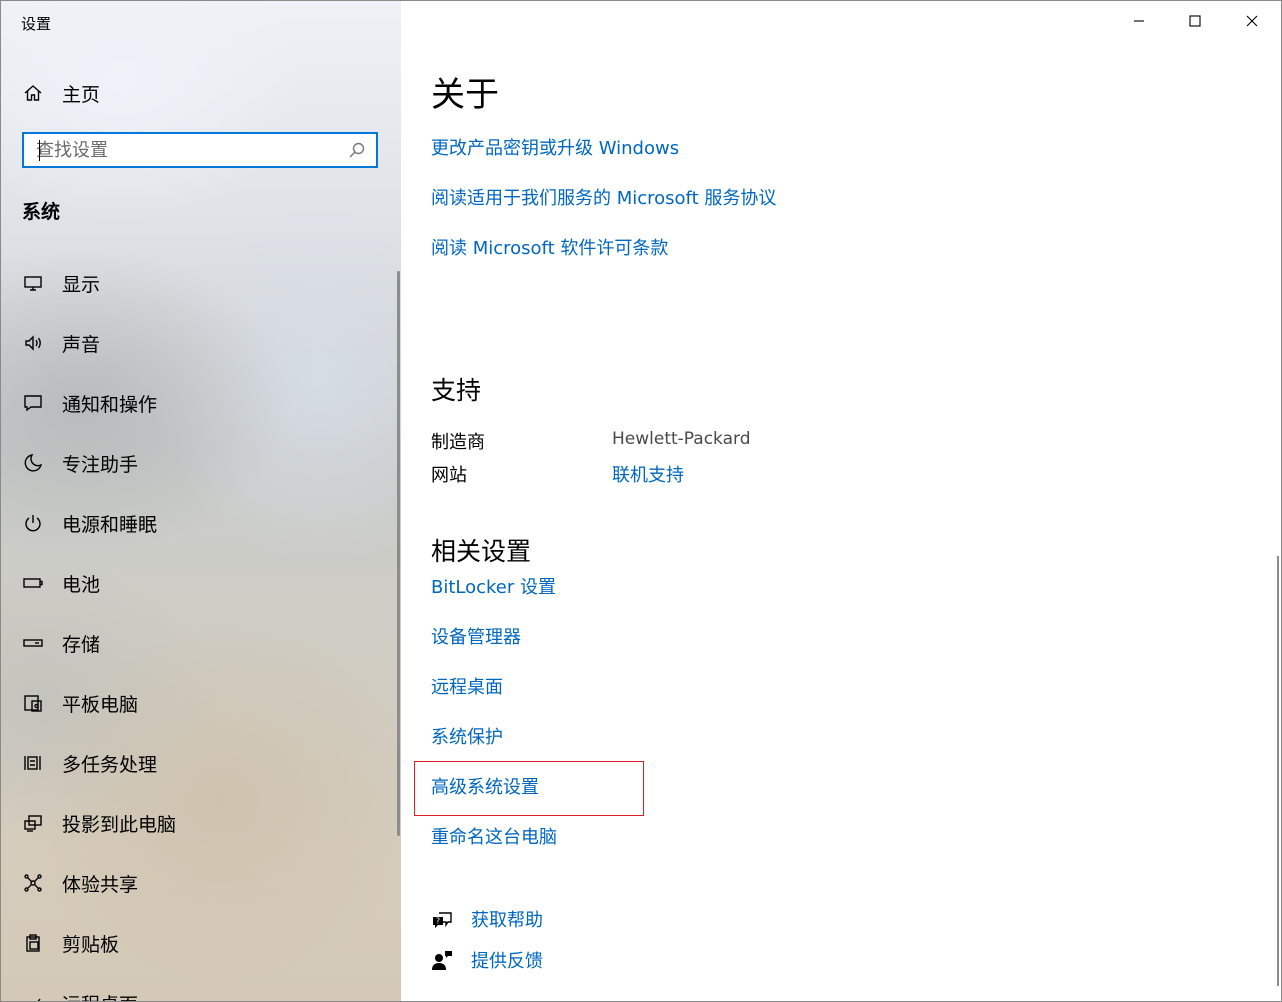 This screenshot has width=1282, height=1002. Describe the element at coordinates (442, 960) in the screenshot. I see `feedback-icon` at that location.